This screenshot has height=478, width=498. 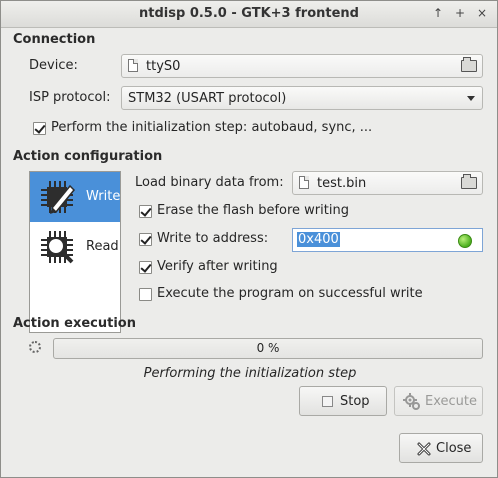 I want to click on stop-button: Stop, so click(x=343, y=401).